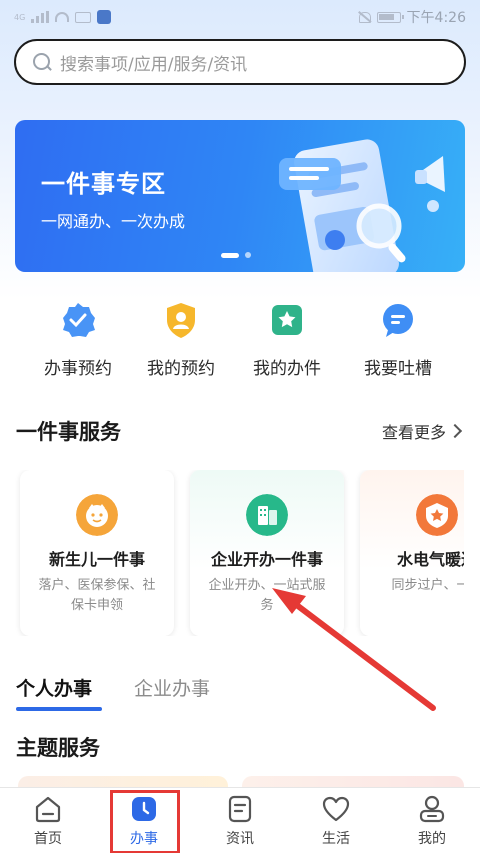  I want to click on status-bar: 4G 下午4:26, so click(240, 17).